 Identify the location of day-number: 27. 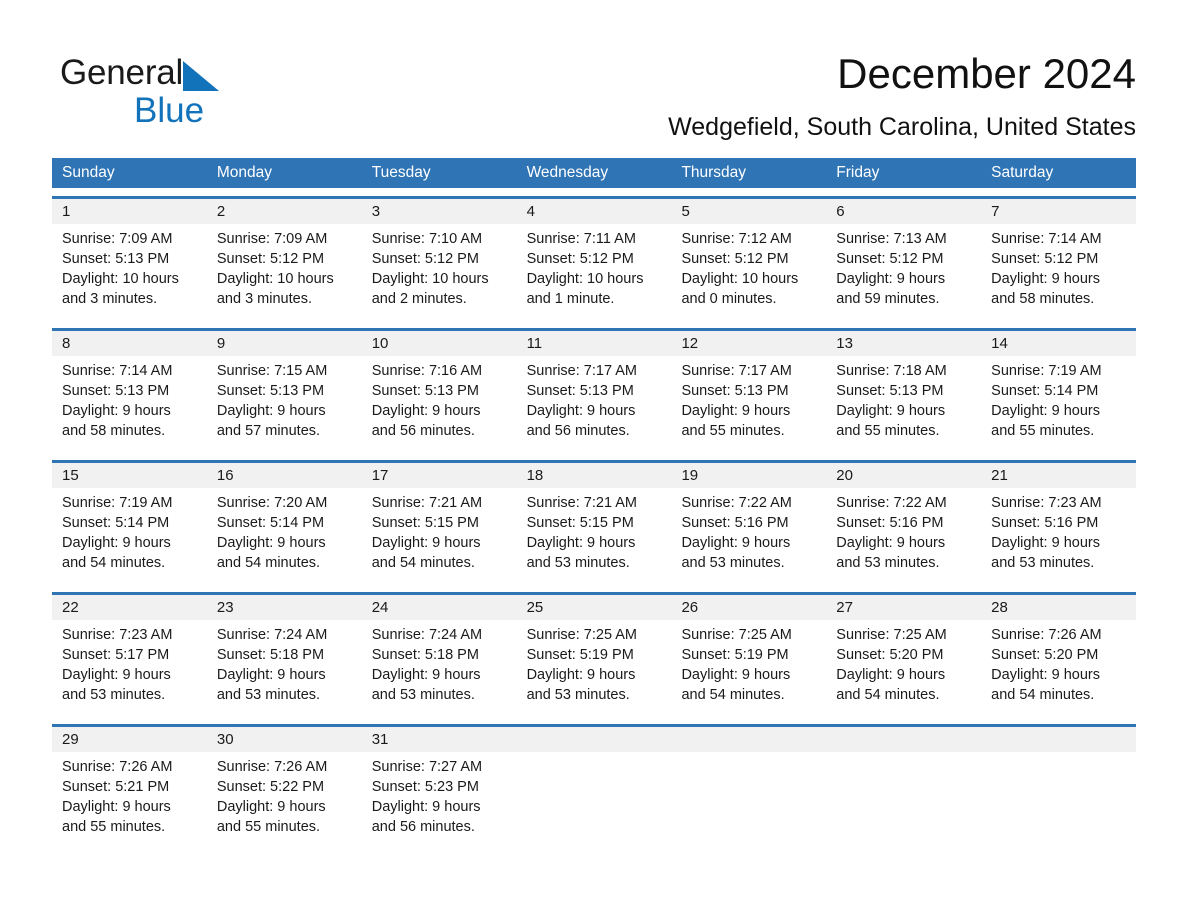
(903, 607).